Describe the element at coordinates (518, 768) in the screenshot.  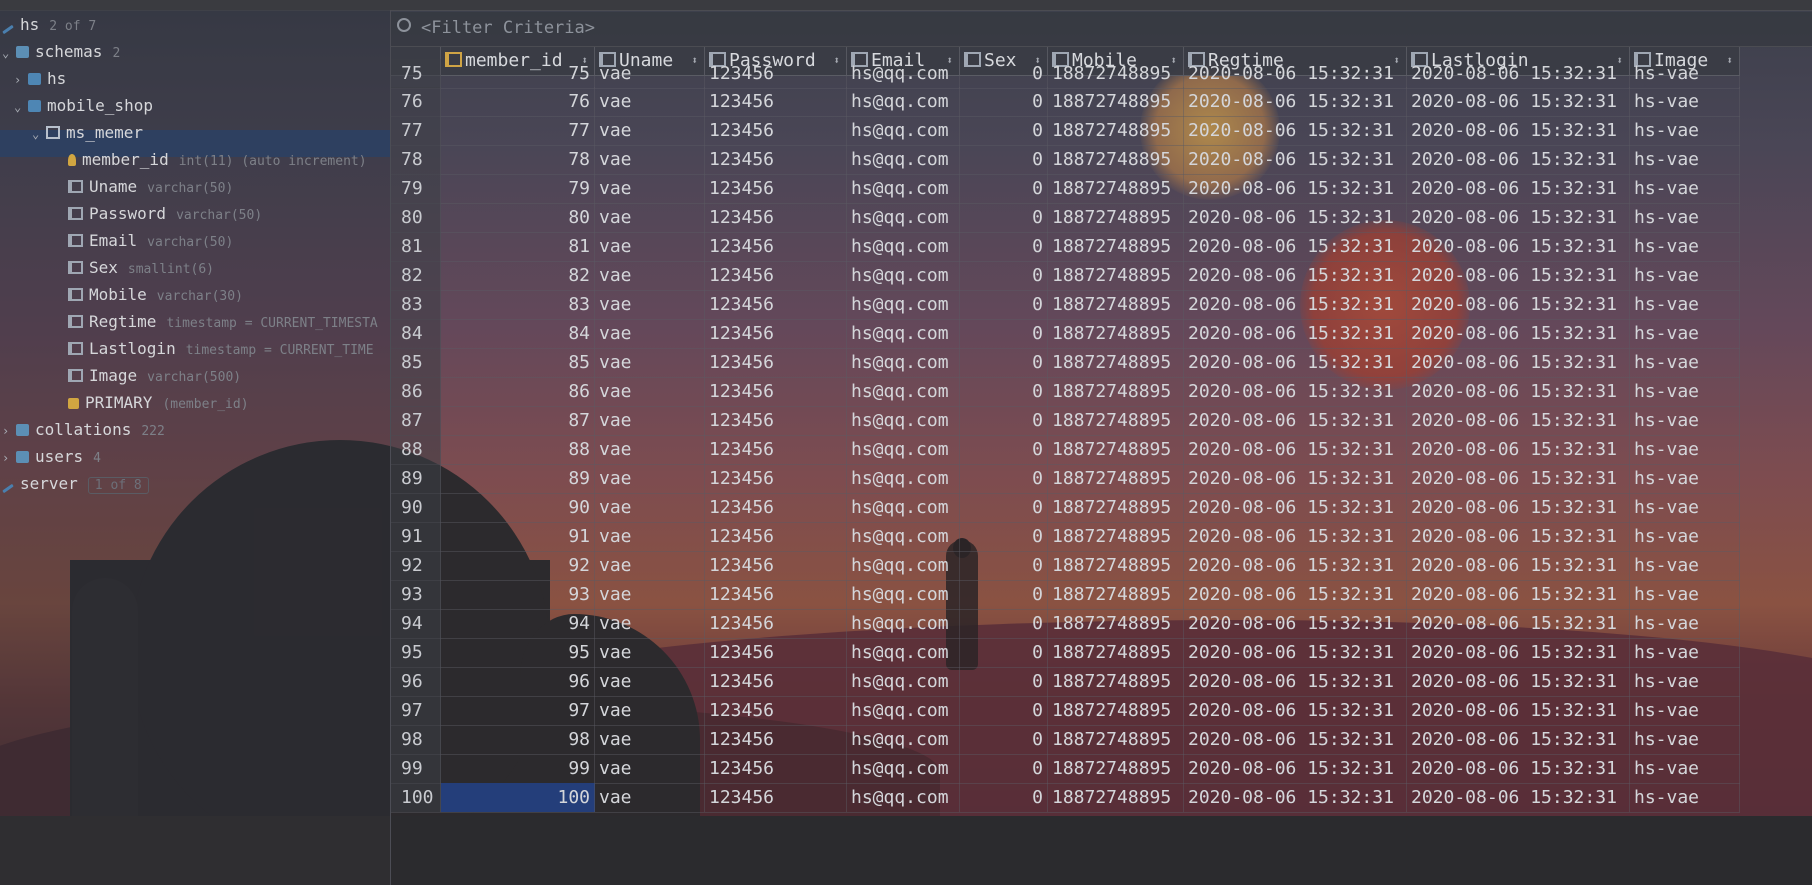
I see `cell-member-id: 99` at that location.